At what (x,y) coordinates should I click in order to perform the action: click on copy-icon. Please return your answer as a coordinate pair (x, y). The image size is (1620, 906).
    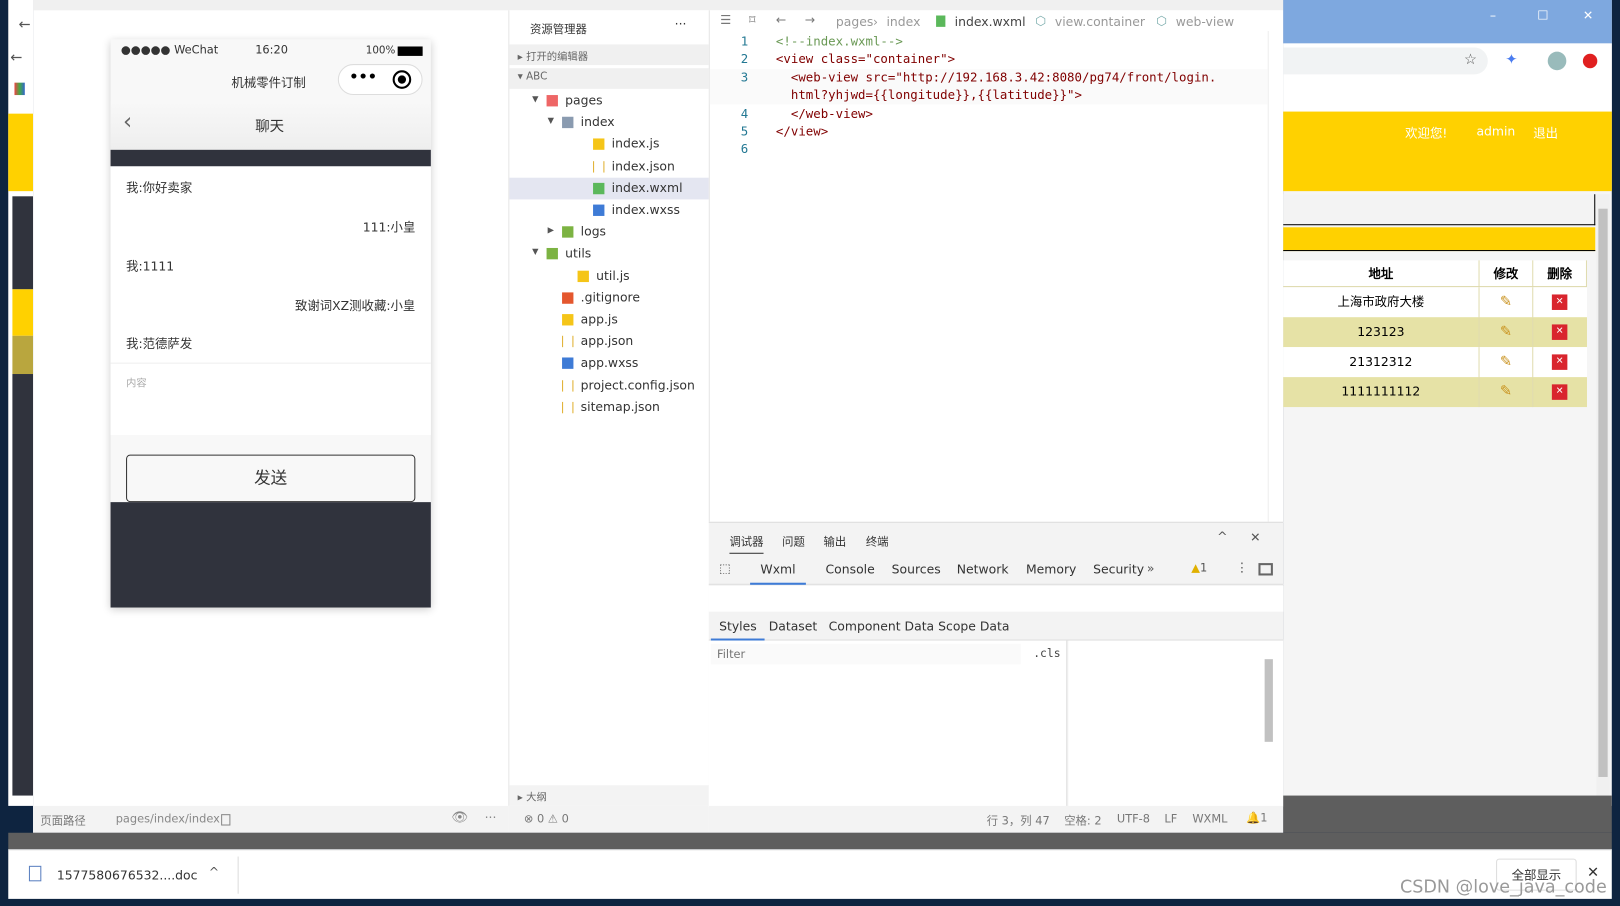
    Looking at the image, I should click on (226, 820).